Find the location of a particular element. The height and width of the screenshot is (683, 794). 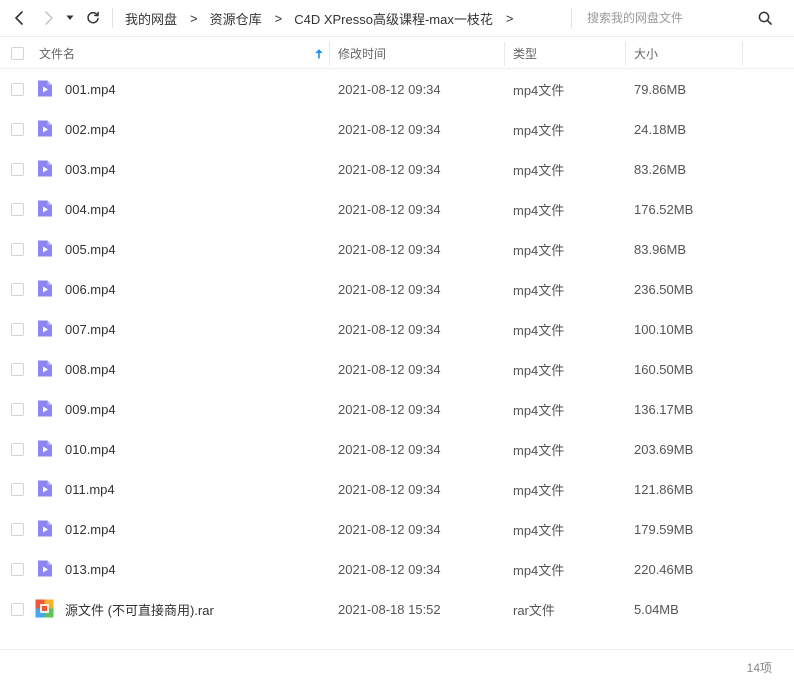

file-name: 002.mp4 is located at coordinates (90, 129).